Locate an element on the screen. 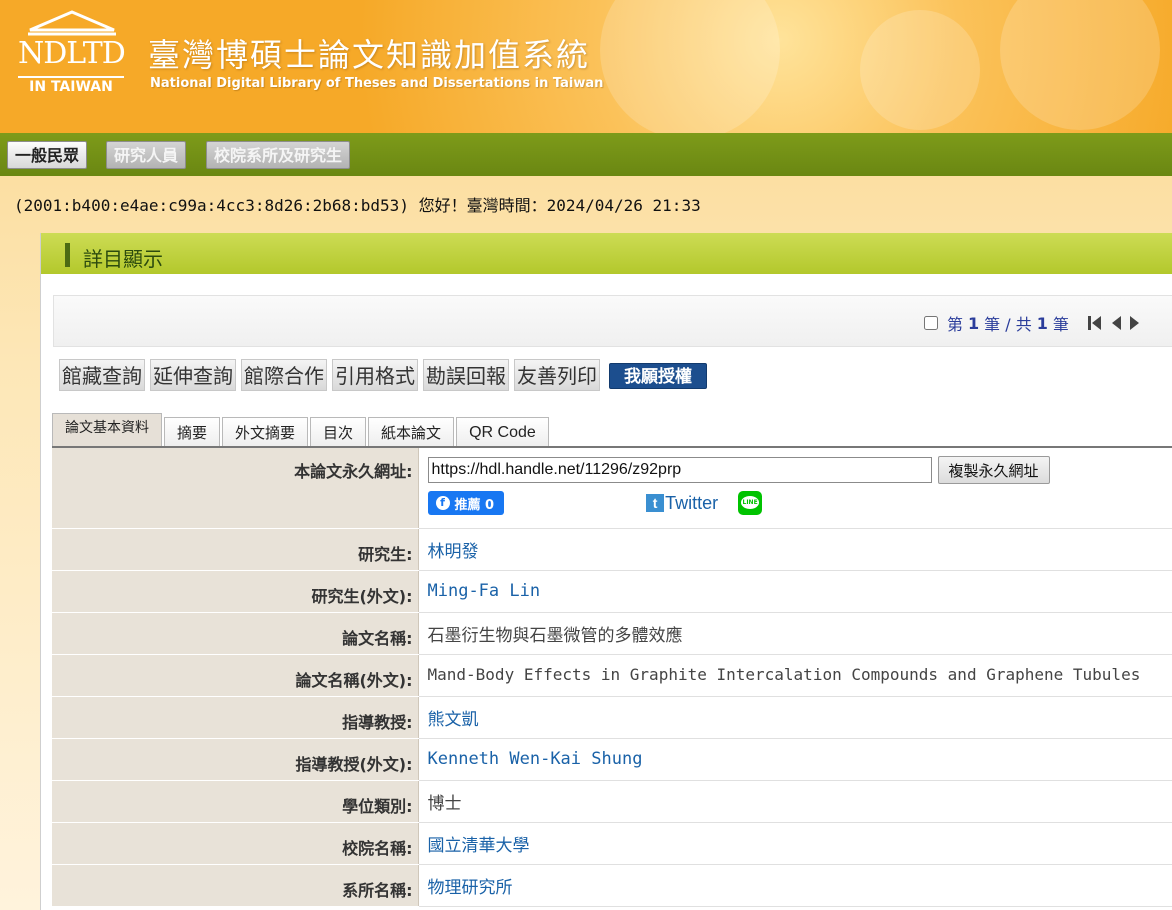  table-row: 本論文永久網址: 複製永久網址 f 推薦 0 t Twitter is located at coordinates (612, 488).